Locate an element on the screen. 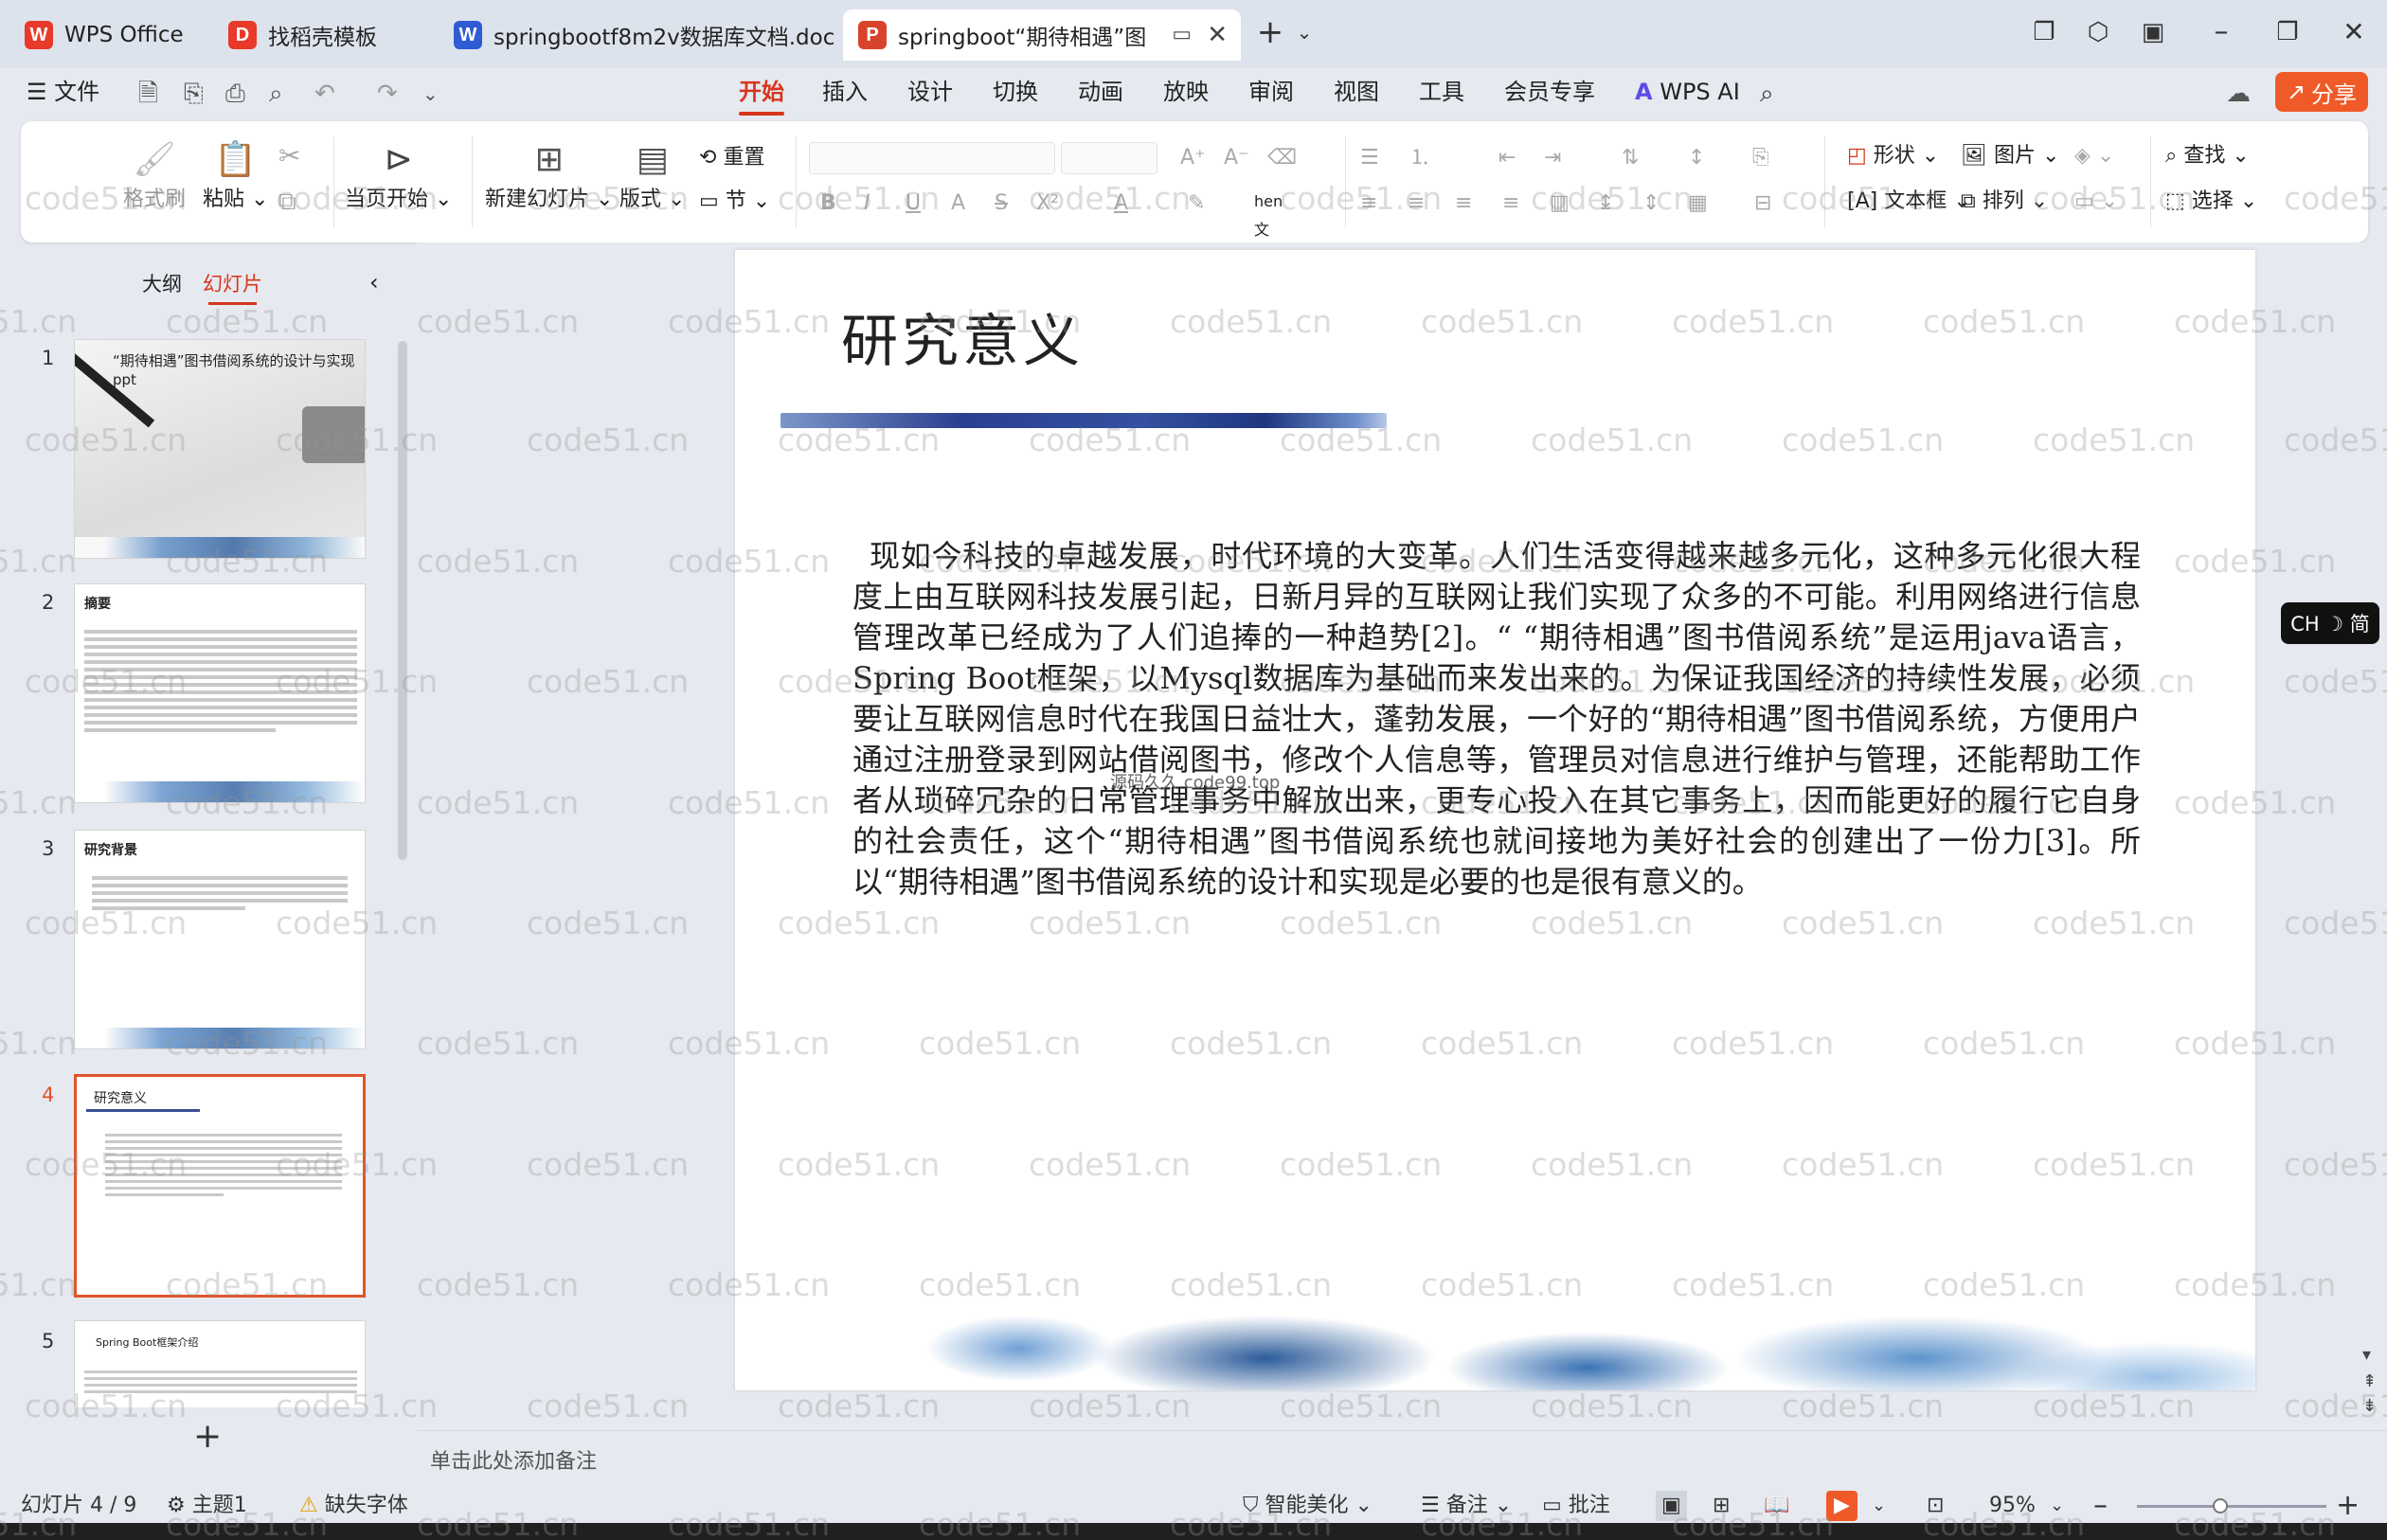 The width and height of the screenshot is (2387, 1540). share-button: ↗ 分享 is located at coordinates (2321, 92).